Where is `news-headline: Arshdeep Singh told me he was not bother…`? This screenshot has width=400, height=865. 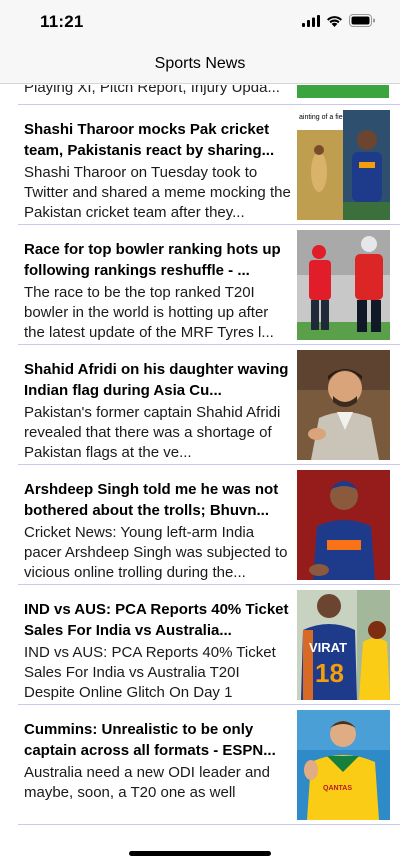 news-headline: Arshdeep Singh told me he was not bother… is located at coordinates (151, 500).